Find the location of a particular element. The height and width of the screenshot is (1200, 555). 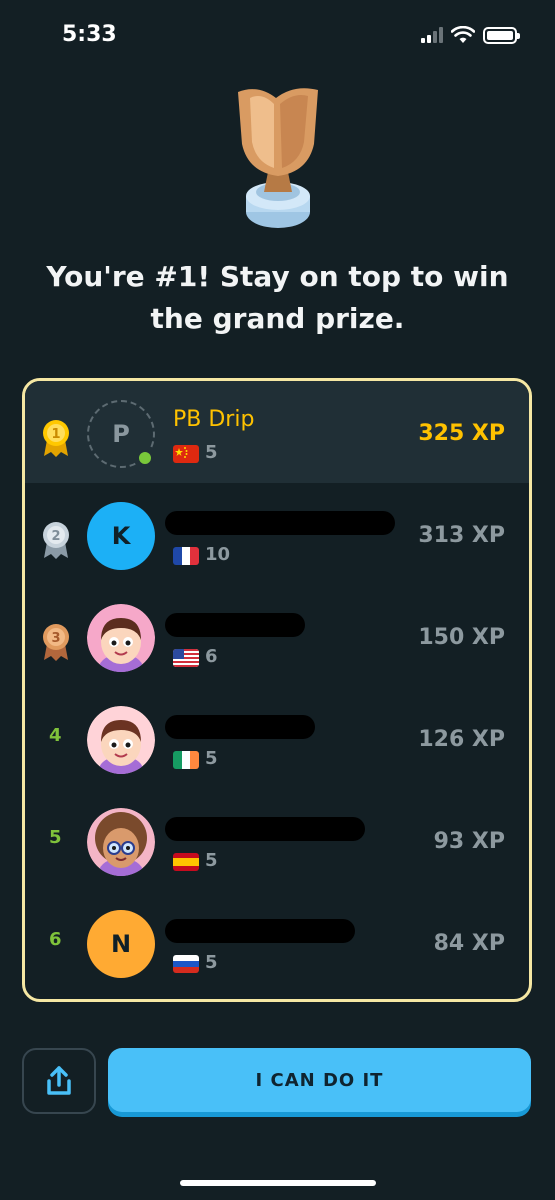

ireland-flag-icon is located at coordinates (186, 760).